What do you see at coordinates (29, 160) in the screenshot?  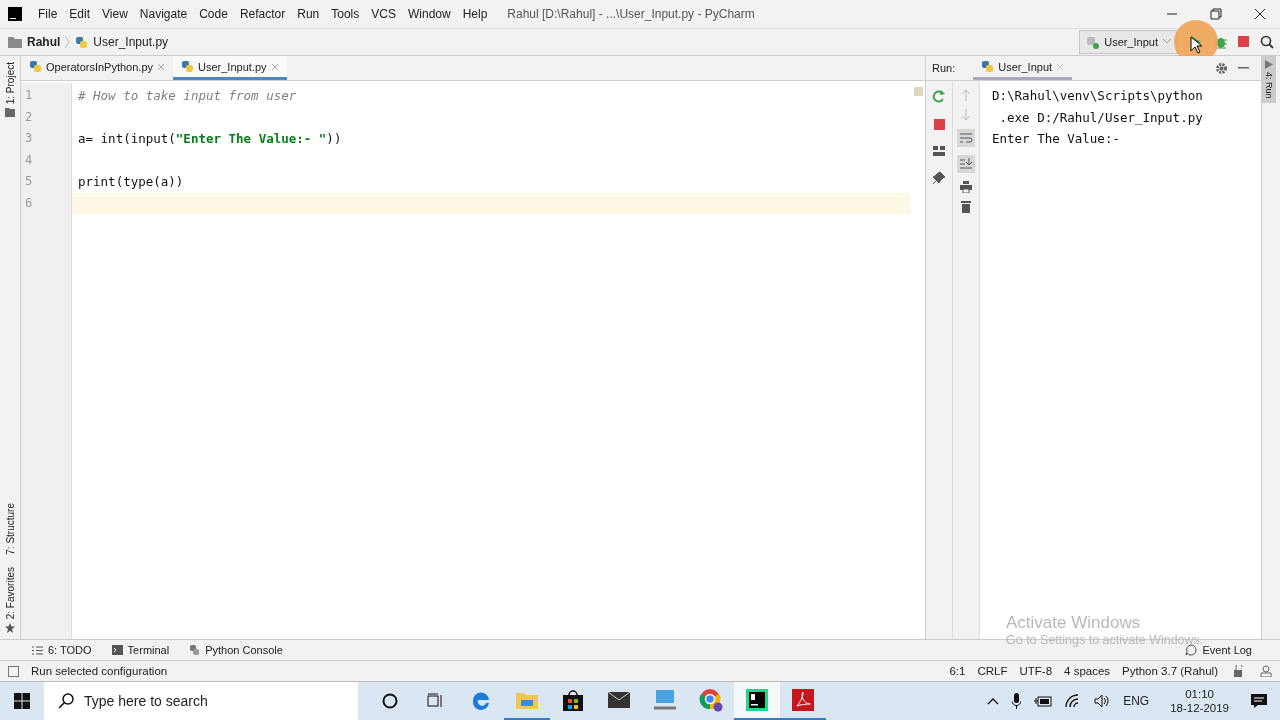 I see `line-number: 4` at bounding box center [29, 160].